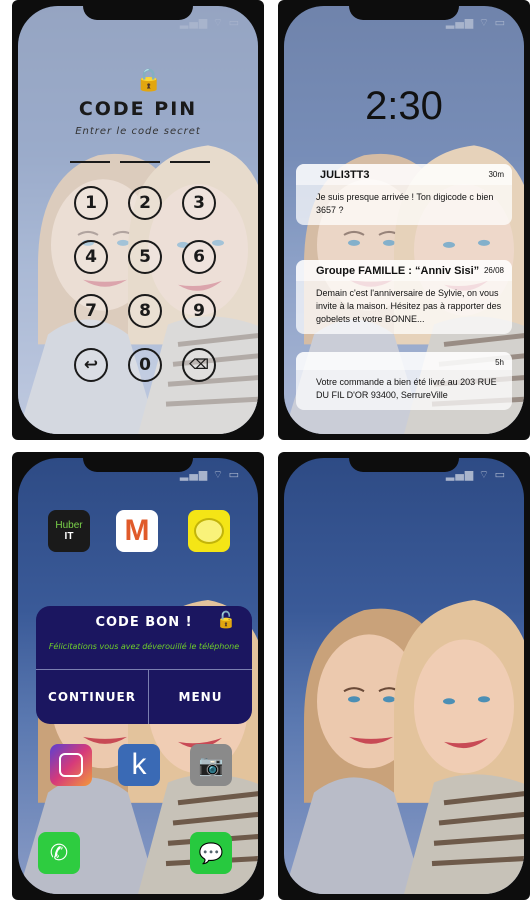 This screenshot has height=900, width=530. What do you see at coordinates (398, 271) in the screenshot?
I see `notification-sender: Groupe FAMILLE : “Anniv Sisi”` at bounding box center [398, 271].